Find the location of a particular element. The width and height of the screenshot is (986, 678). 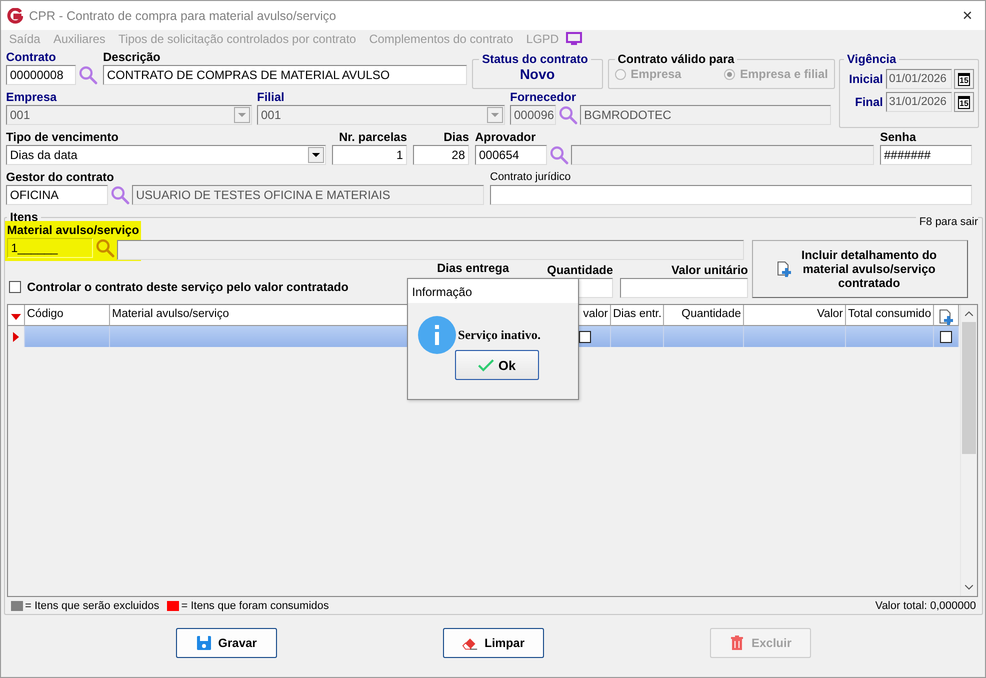

column-header: Código is located at coordinates (67, 315).